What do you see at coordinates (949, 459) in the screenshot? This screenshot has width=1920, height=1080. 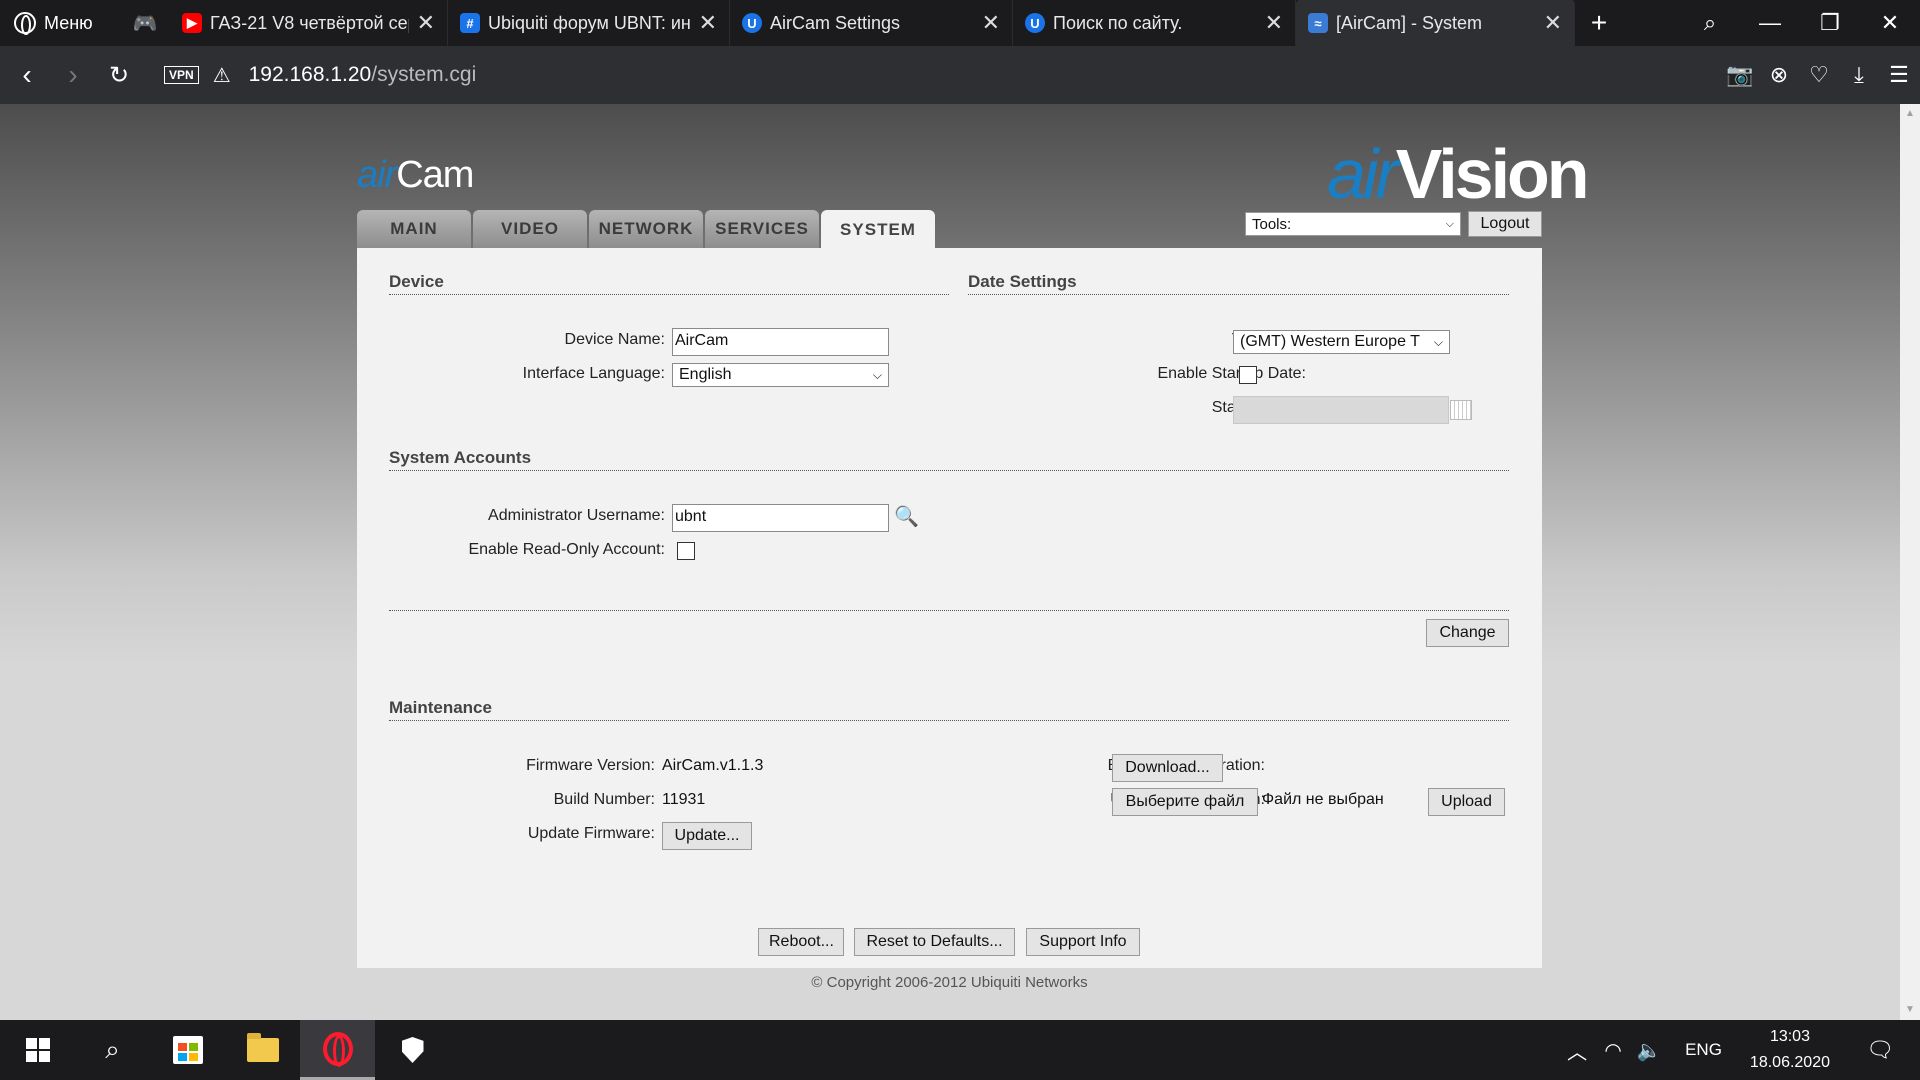 I see `section-accounts-title: System Accounts` at bounding box center [949, 459].